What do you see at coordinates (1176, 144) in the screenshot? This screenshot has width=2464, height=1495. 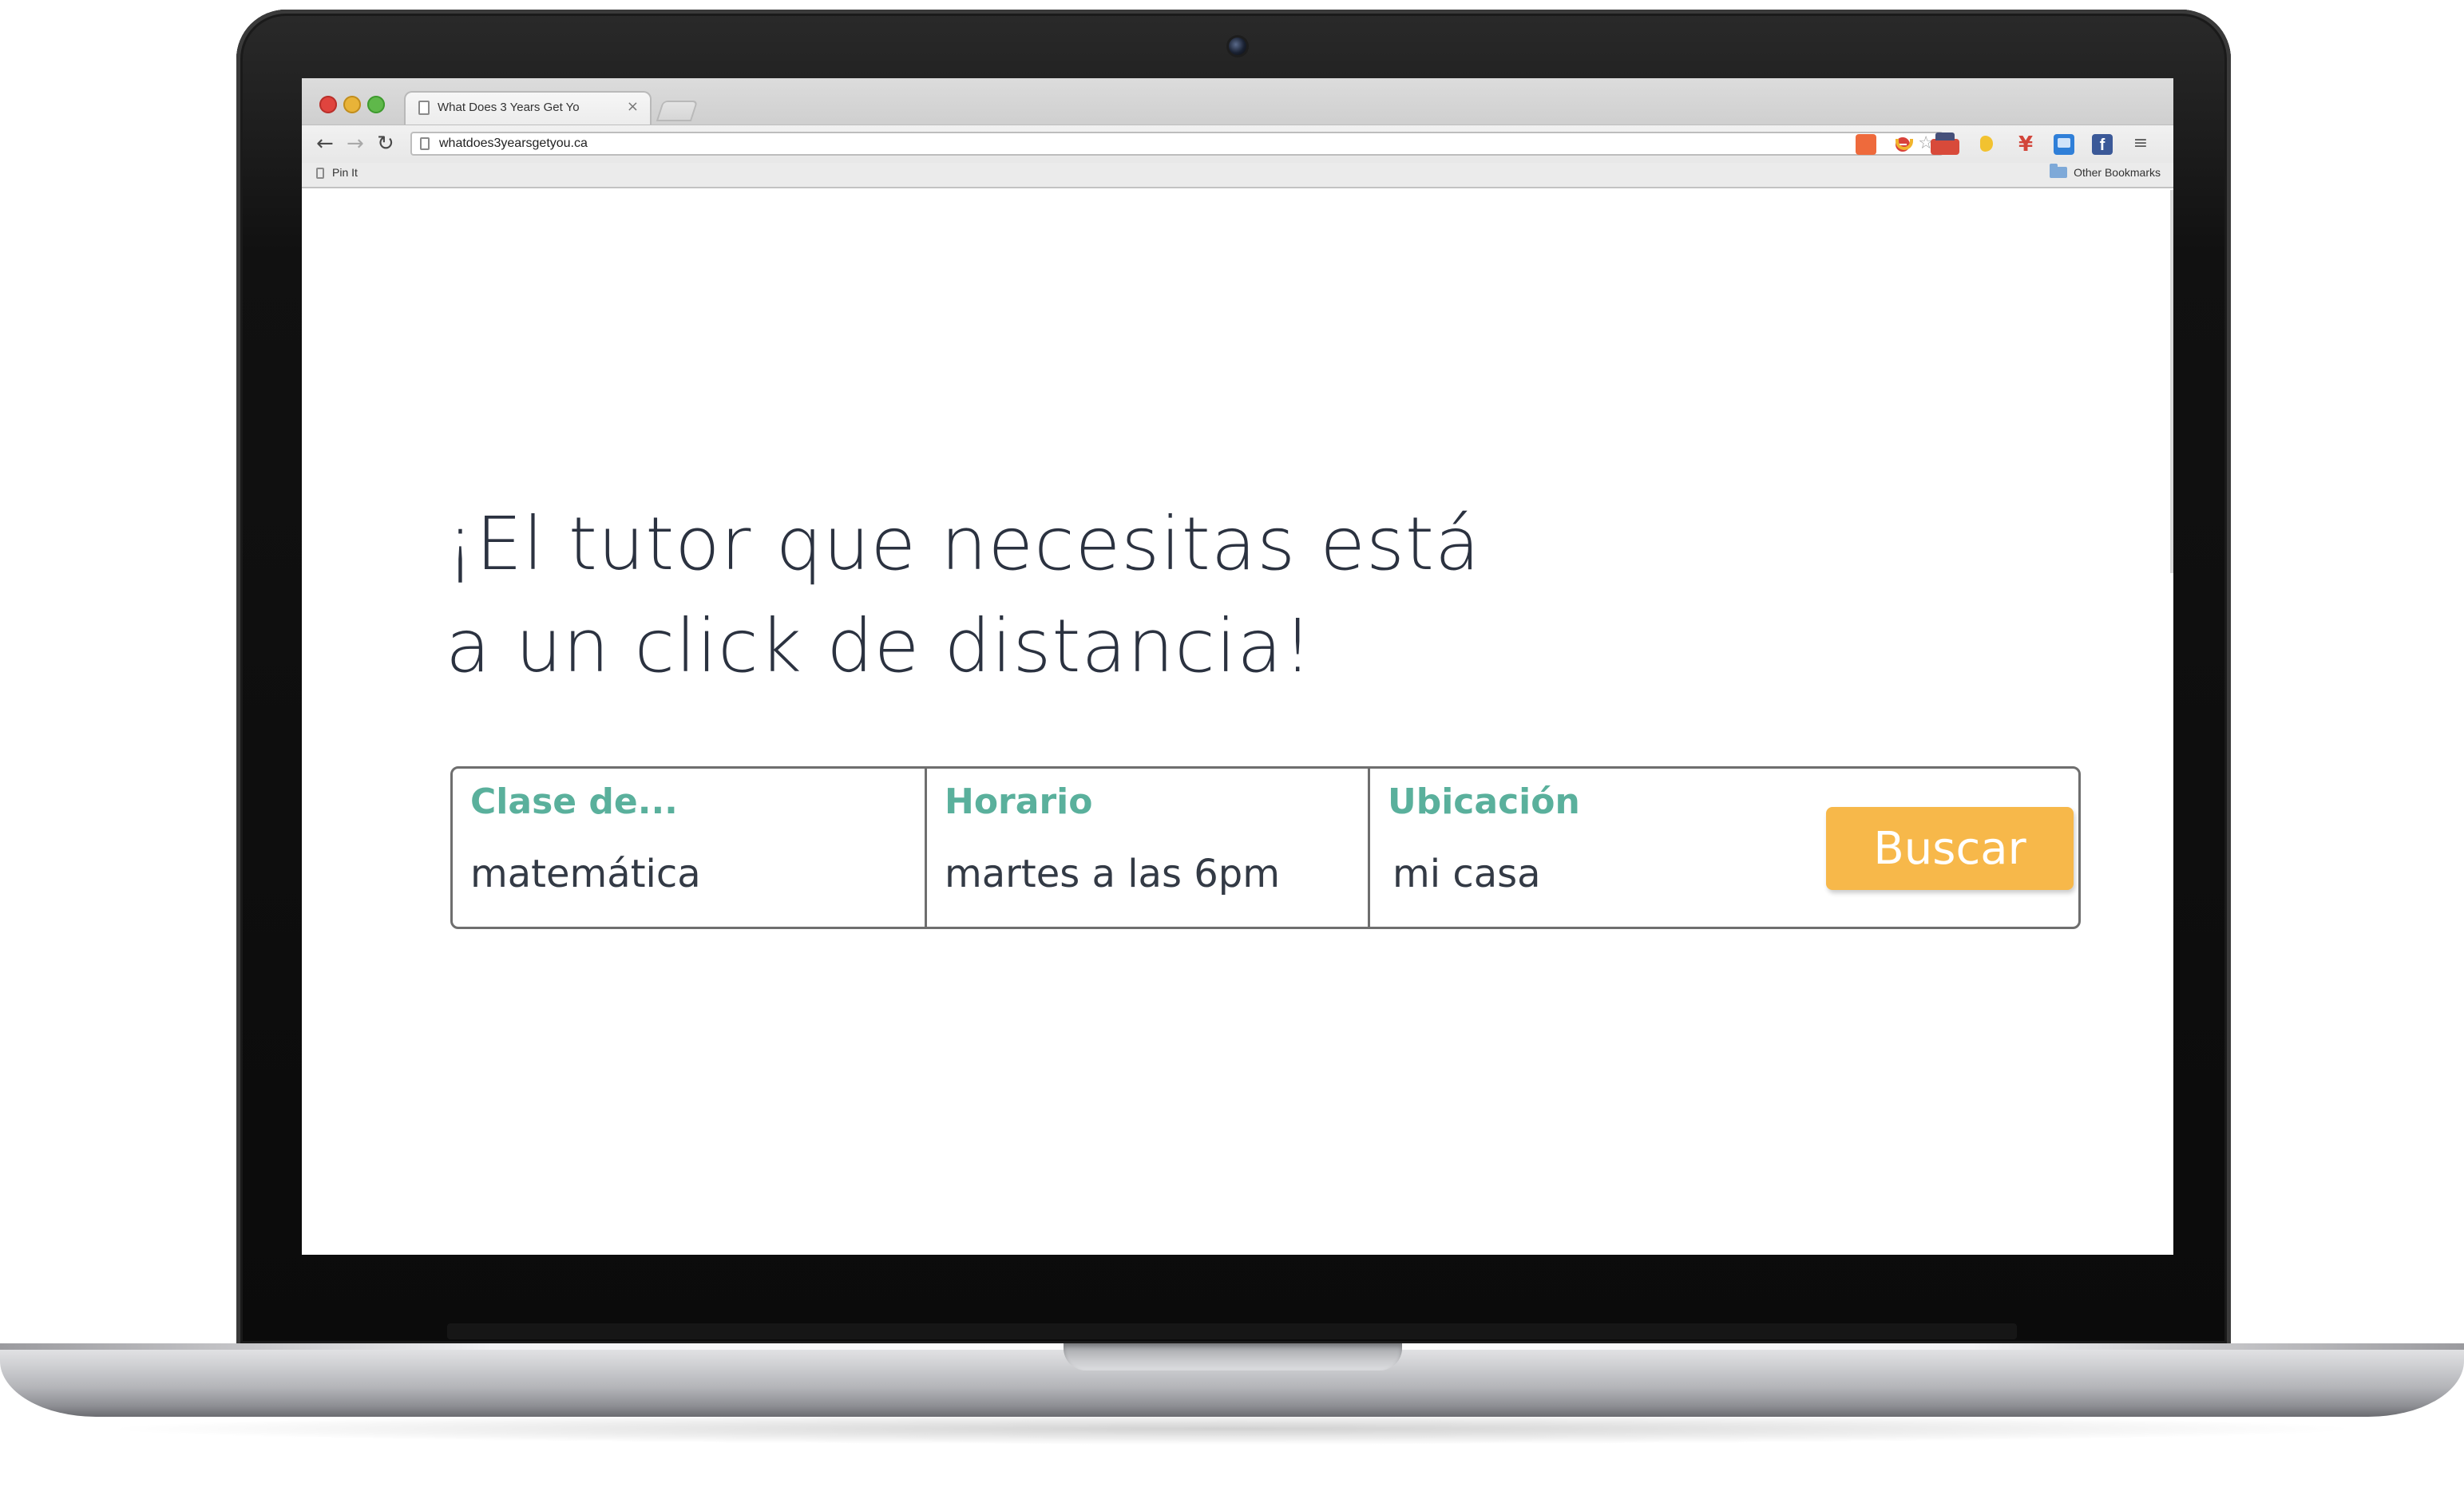 I see `address-bar: whatdoes3yearsgetyou.ca ☆` at bounding box center [1176, 144].